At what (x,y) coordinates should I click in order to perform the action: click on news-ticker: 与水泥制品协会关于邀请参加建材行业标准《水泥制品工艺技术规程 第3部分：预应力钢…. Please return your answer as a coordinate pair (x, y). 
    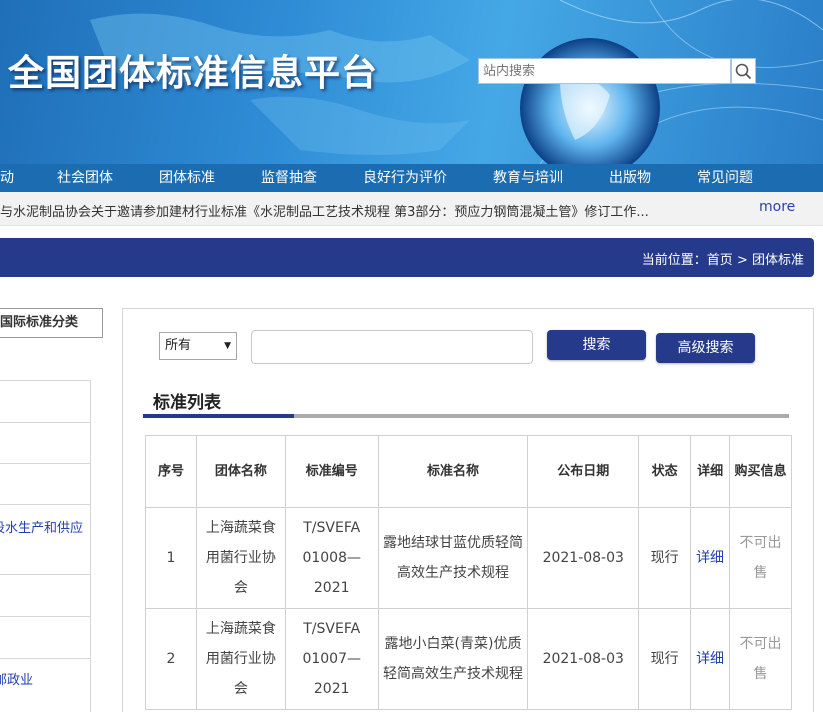
    Looking at the image, I should click on (411, 209).